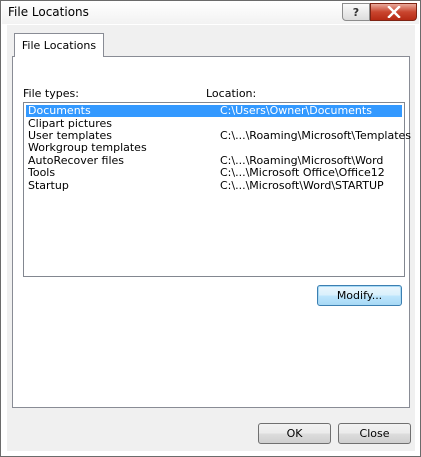  What do you see at coordinates (59, 110) in the screenshot?
I see `file-type-name: Documents` at bounding box center [59, 110].